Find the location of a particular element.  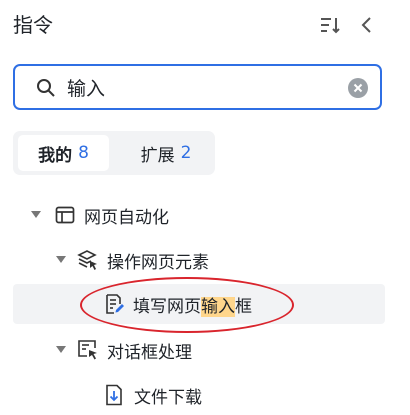

search-icon is located at coordinates (46, 88).